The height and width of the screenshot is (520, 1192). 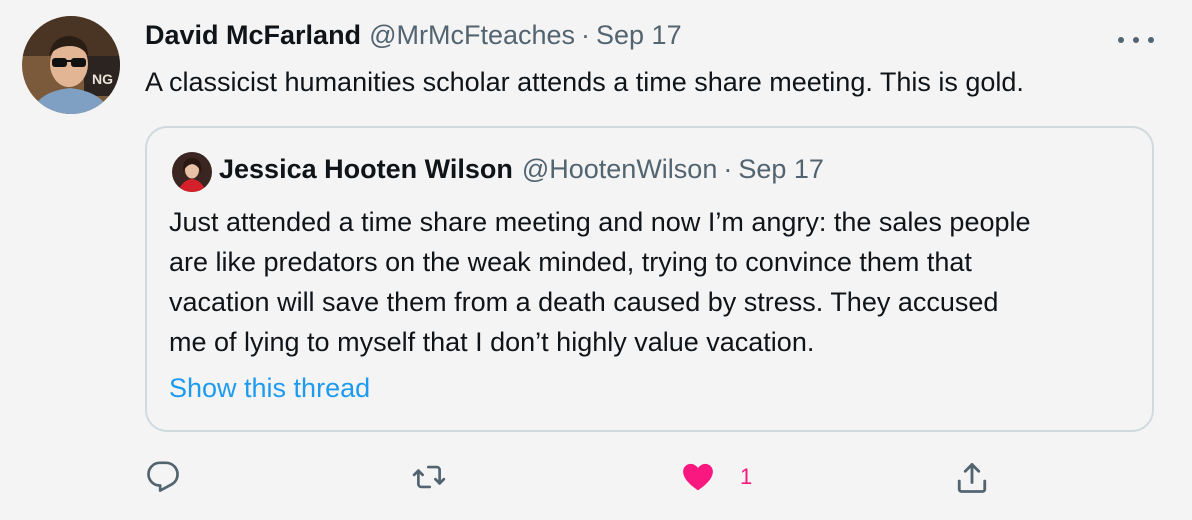 I want to click on action-bar: 1, so click(x=596, y=480).